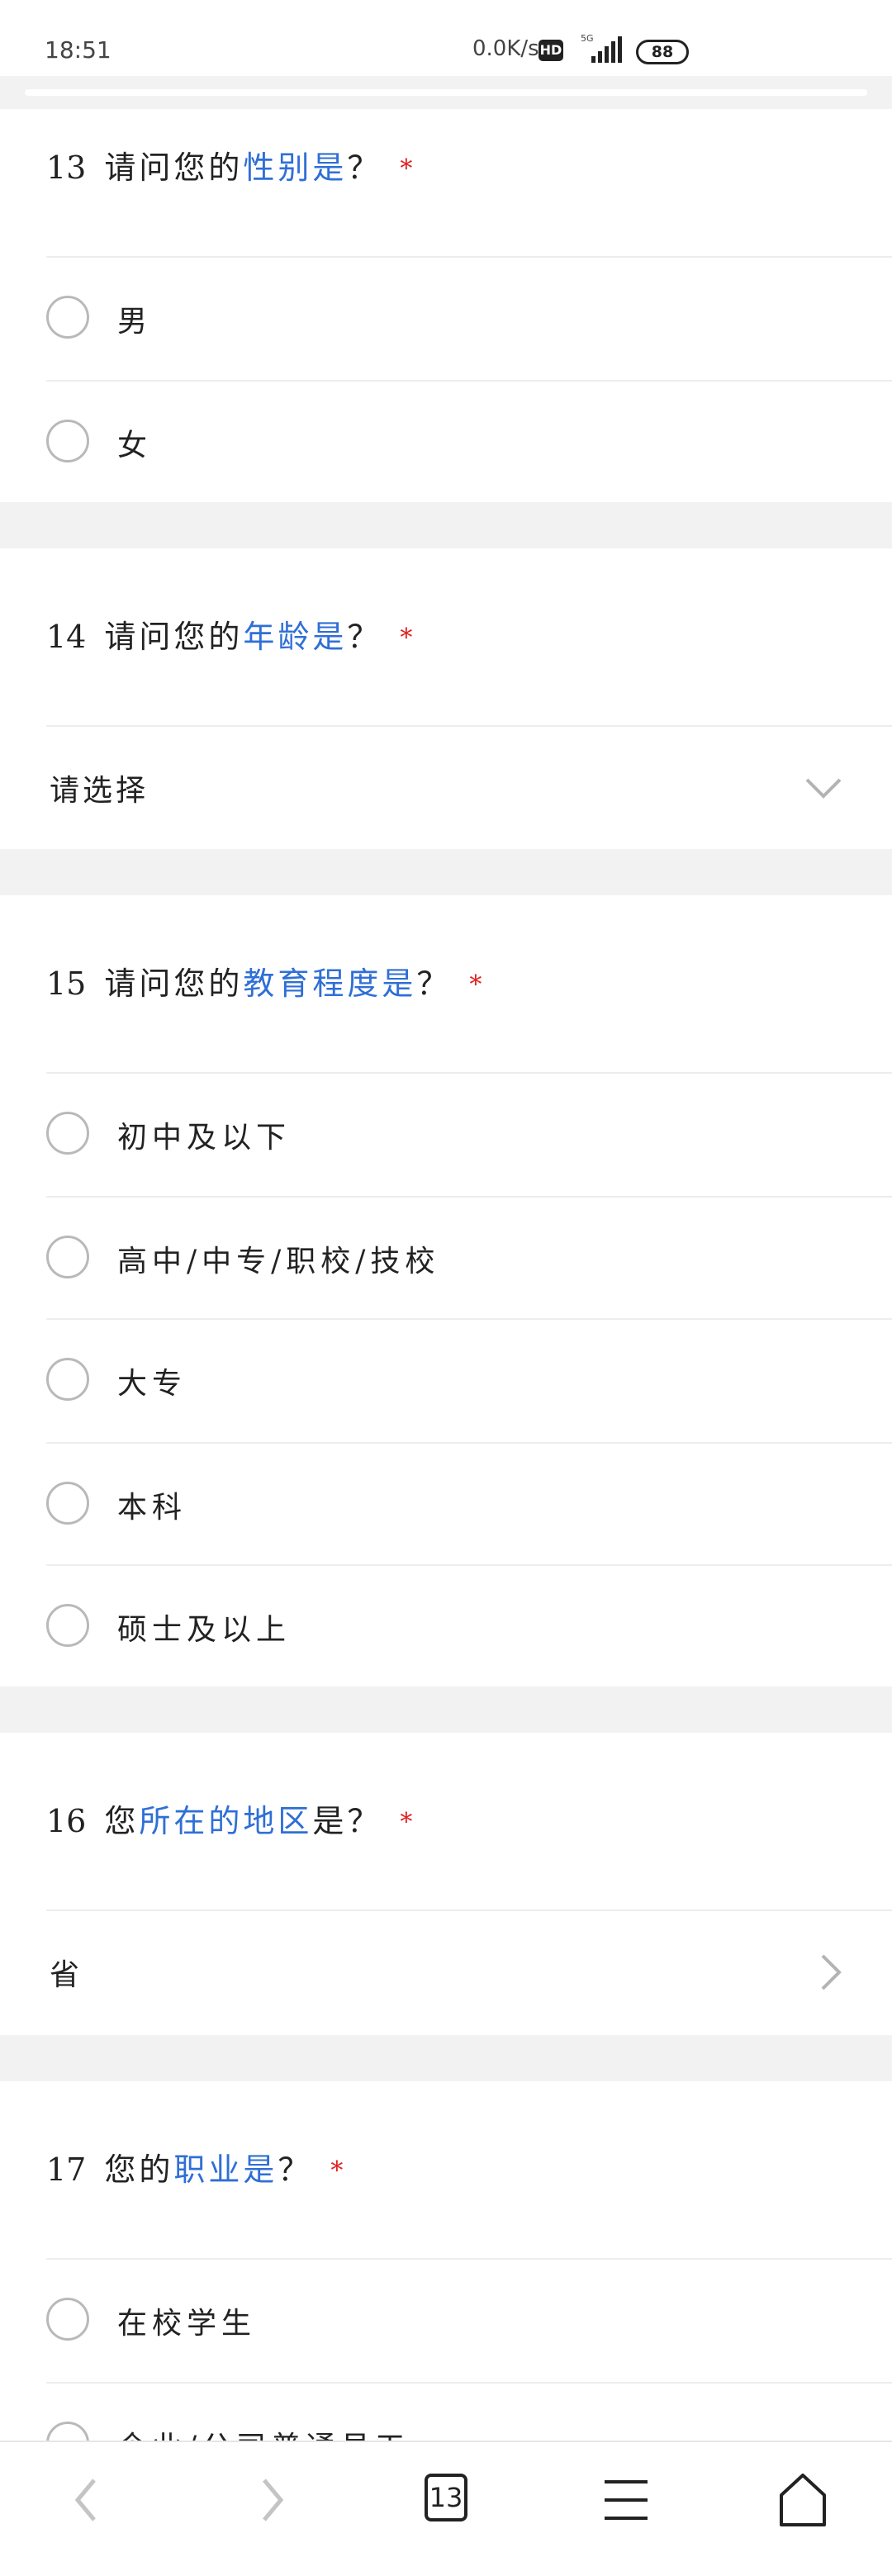 This screenshot has height=2576, width=892. What do you see at coordinates (231, 1821) in the screenshot?
I see `question-title: 16 您所在的地区是？ *` at bounding box center [231, 1821].